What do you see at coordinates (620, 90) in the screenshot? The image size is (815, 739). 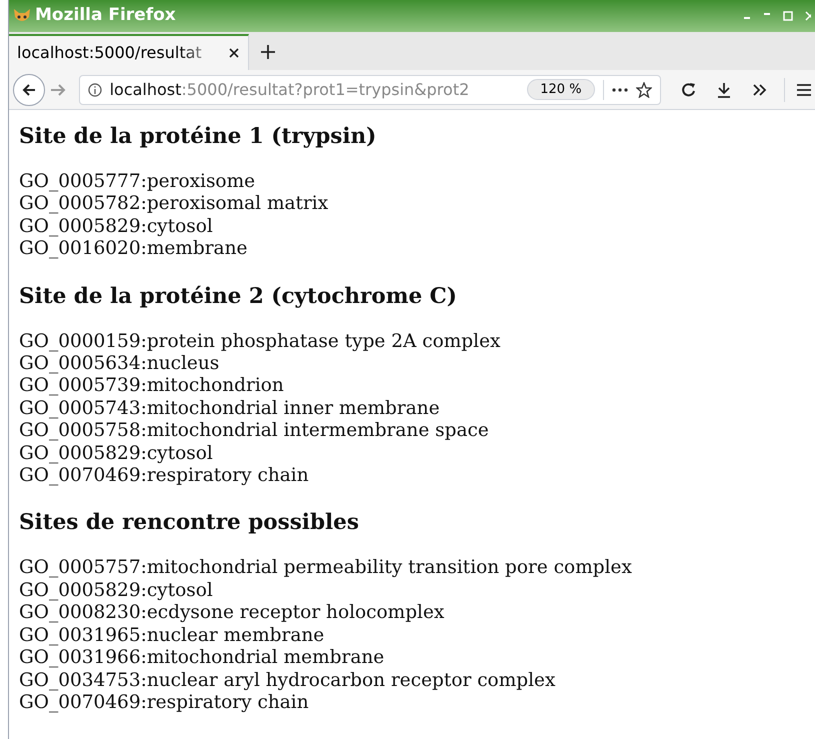 I see `more-icon` at bounding box center [620, 90].